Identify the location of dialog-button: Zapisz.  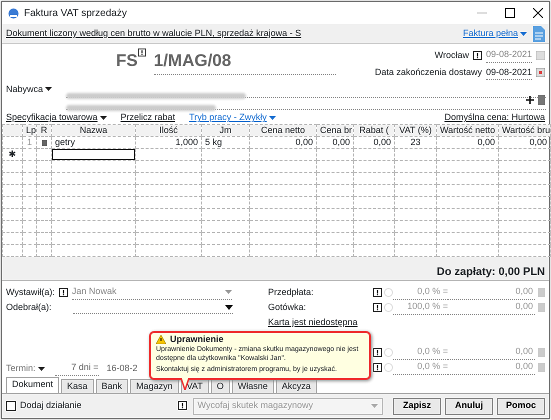
(417, 406).